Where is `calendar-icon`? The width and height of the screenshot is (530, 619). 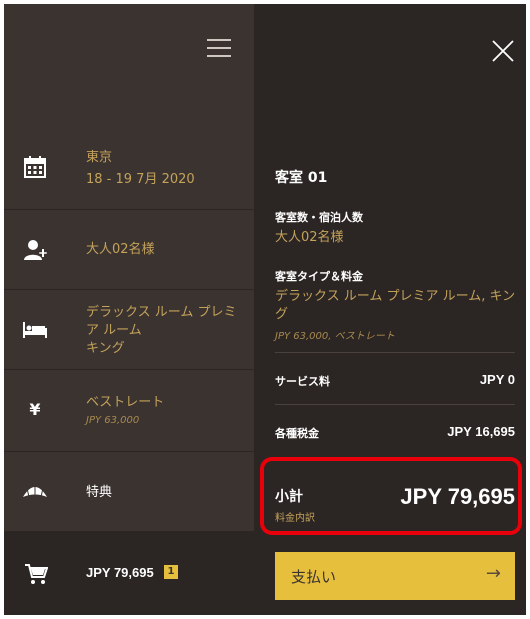 calendar-icon is located at coordinates (35, 167).